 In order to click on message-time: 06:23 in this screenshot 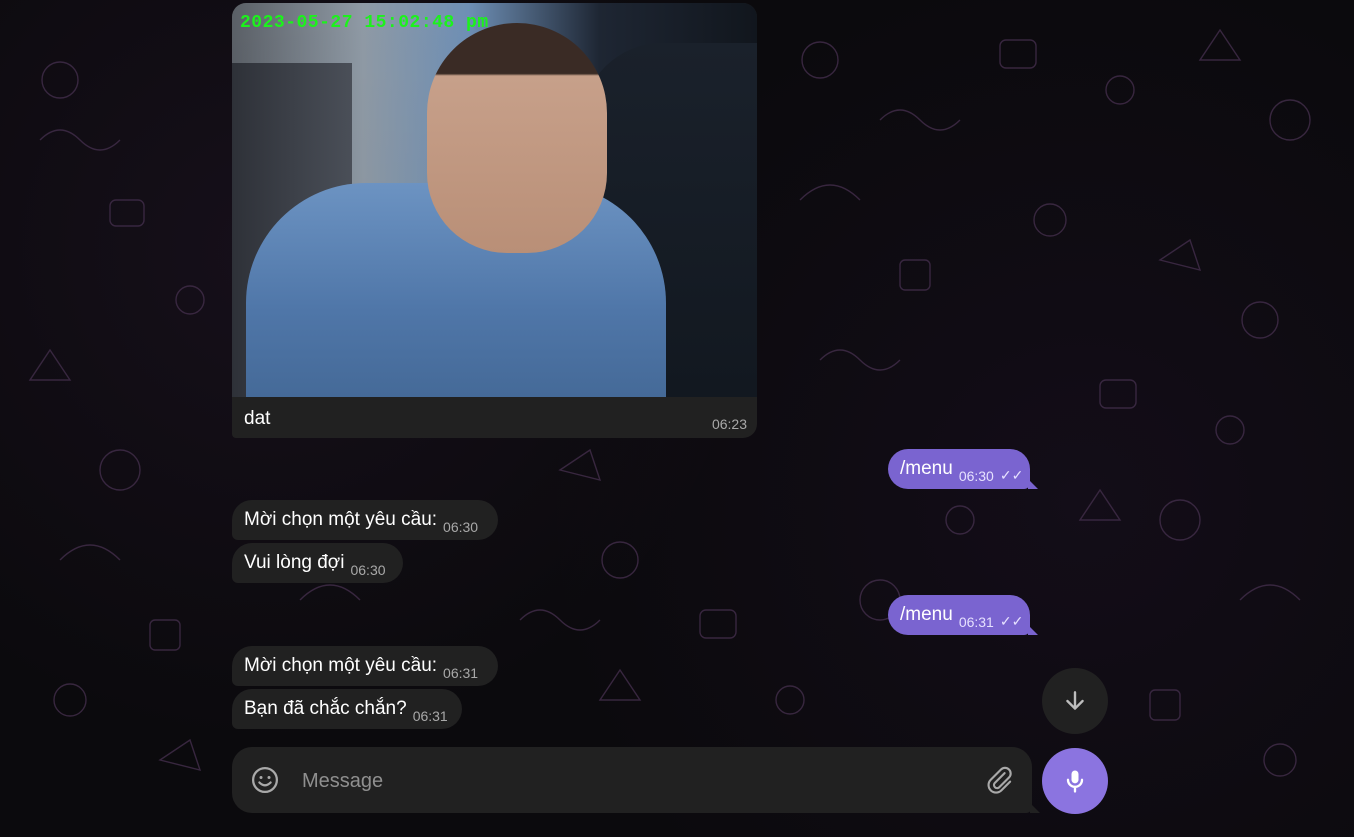, I will do `click(729, 424)`.